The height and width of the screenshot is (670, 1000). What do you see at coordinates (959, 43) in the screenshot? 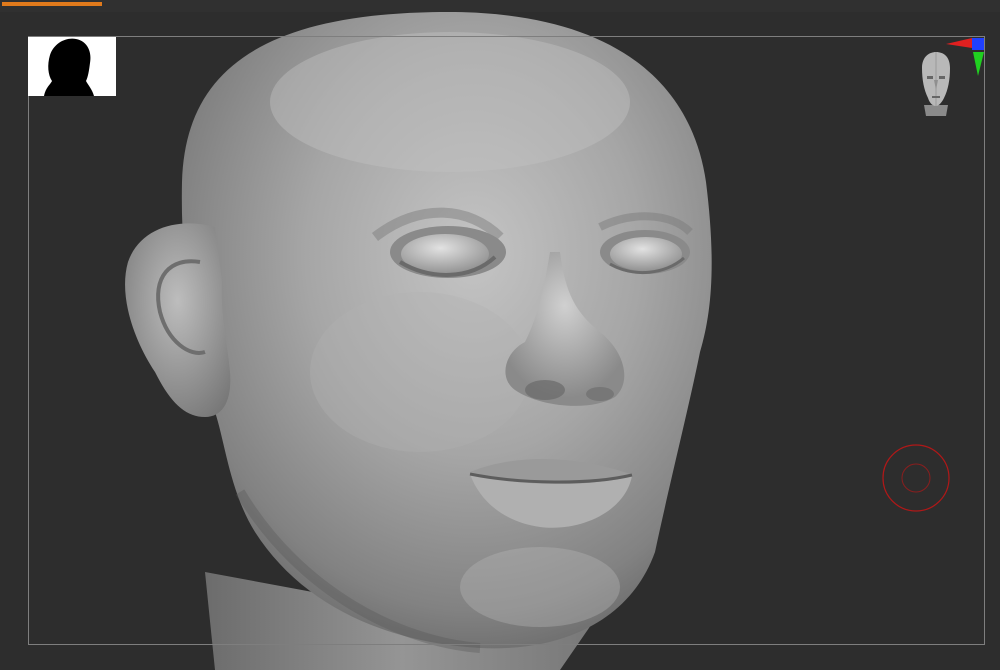
I see `axis-x-arrow` at bounding box center [959, 43].